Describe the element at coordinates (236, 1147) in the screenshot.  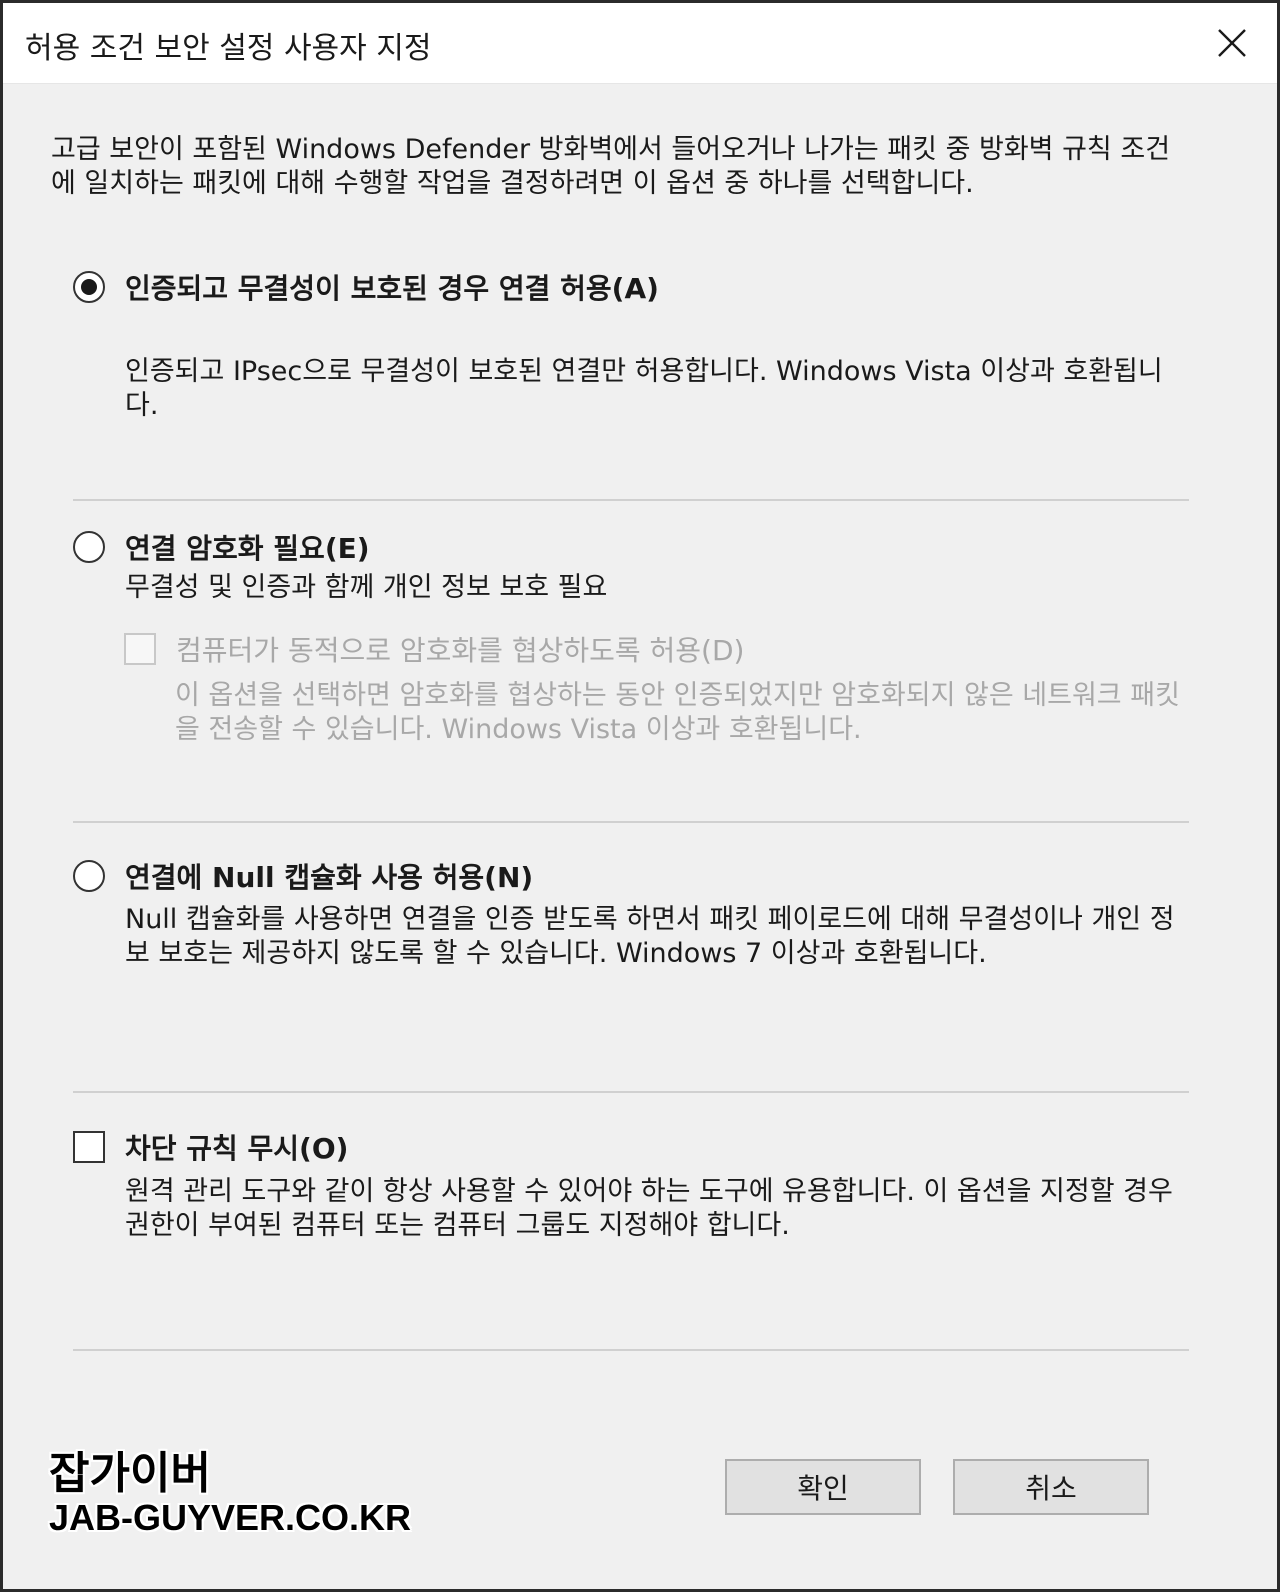
I see `option-override-block-label: 차단 규칙 무시(O)` at that location.